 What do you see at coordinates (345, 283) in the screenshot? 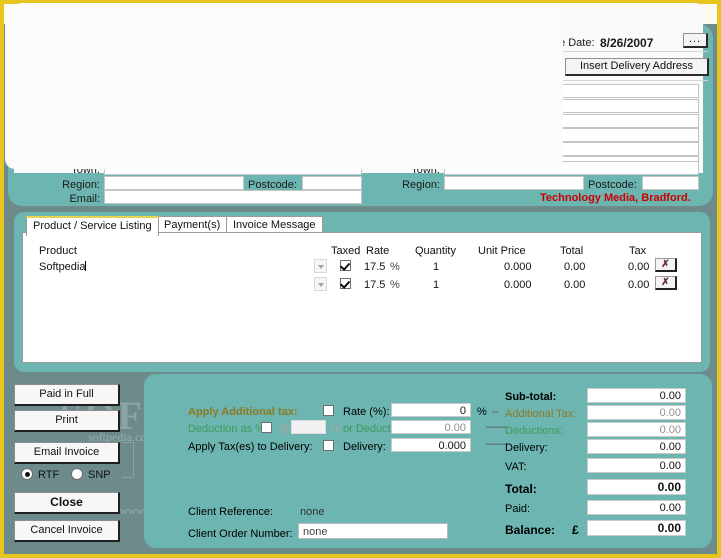
I see `grid-taxed-checkbox-row2` at bounding box center [345, 283].